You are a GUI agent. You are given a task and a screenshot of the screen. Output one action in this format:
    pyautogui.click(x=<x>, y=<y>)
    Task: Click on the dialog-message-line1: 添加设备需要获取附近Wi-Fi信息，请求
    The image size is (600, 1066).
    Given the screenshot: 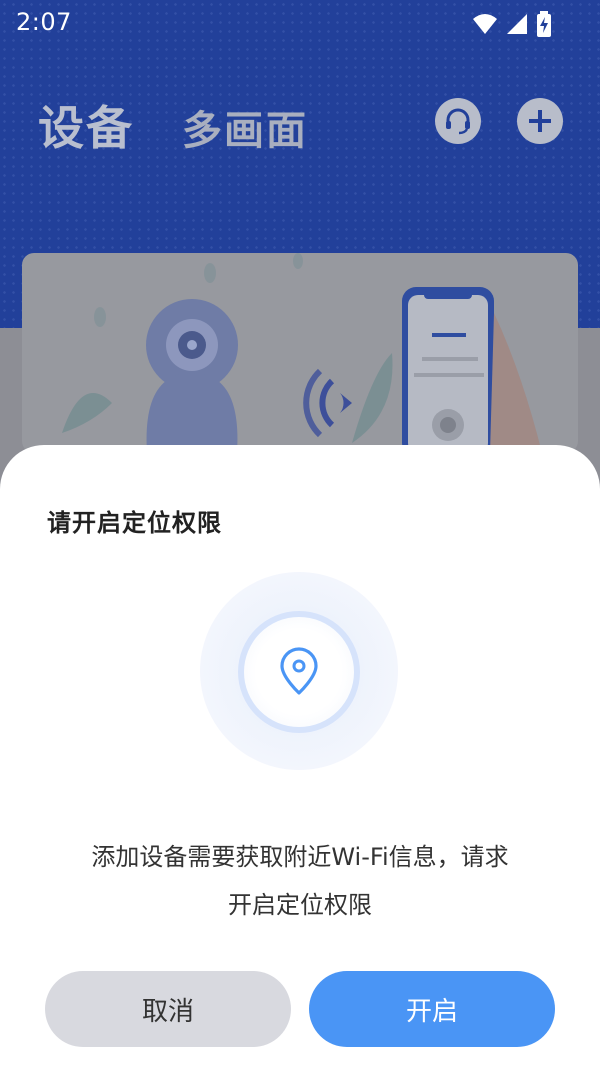 What is the action you would take?
    pyautogui.click(x=300, y=857)
    